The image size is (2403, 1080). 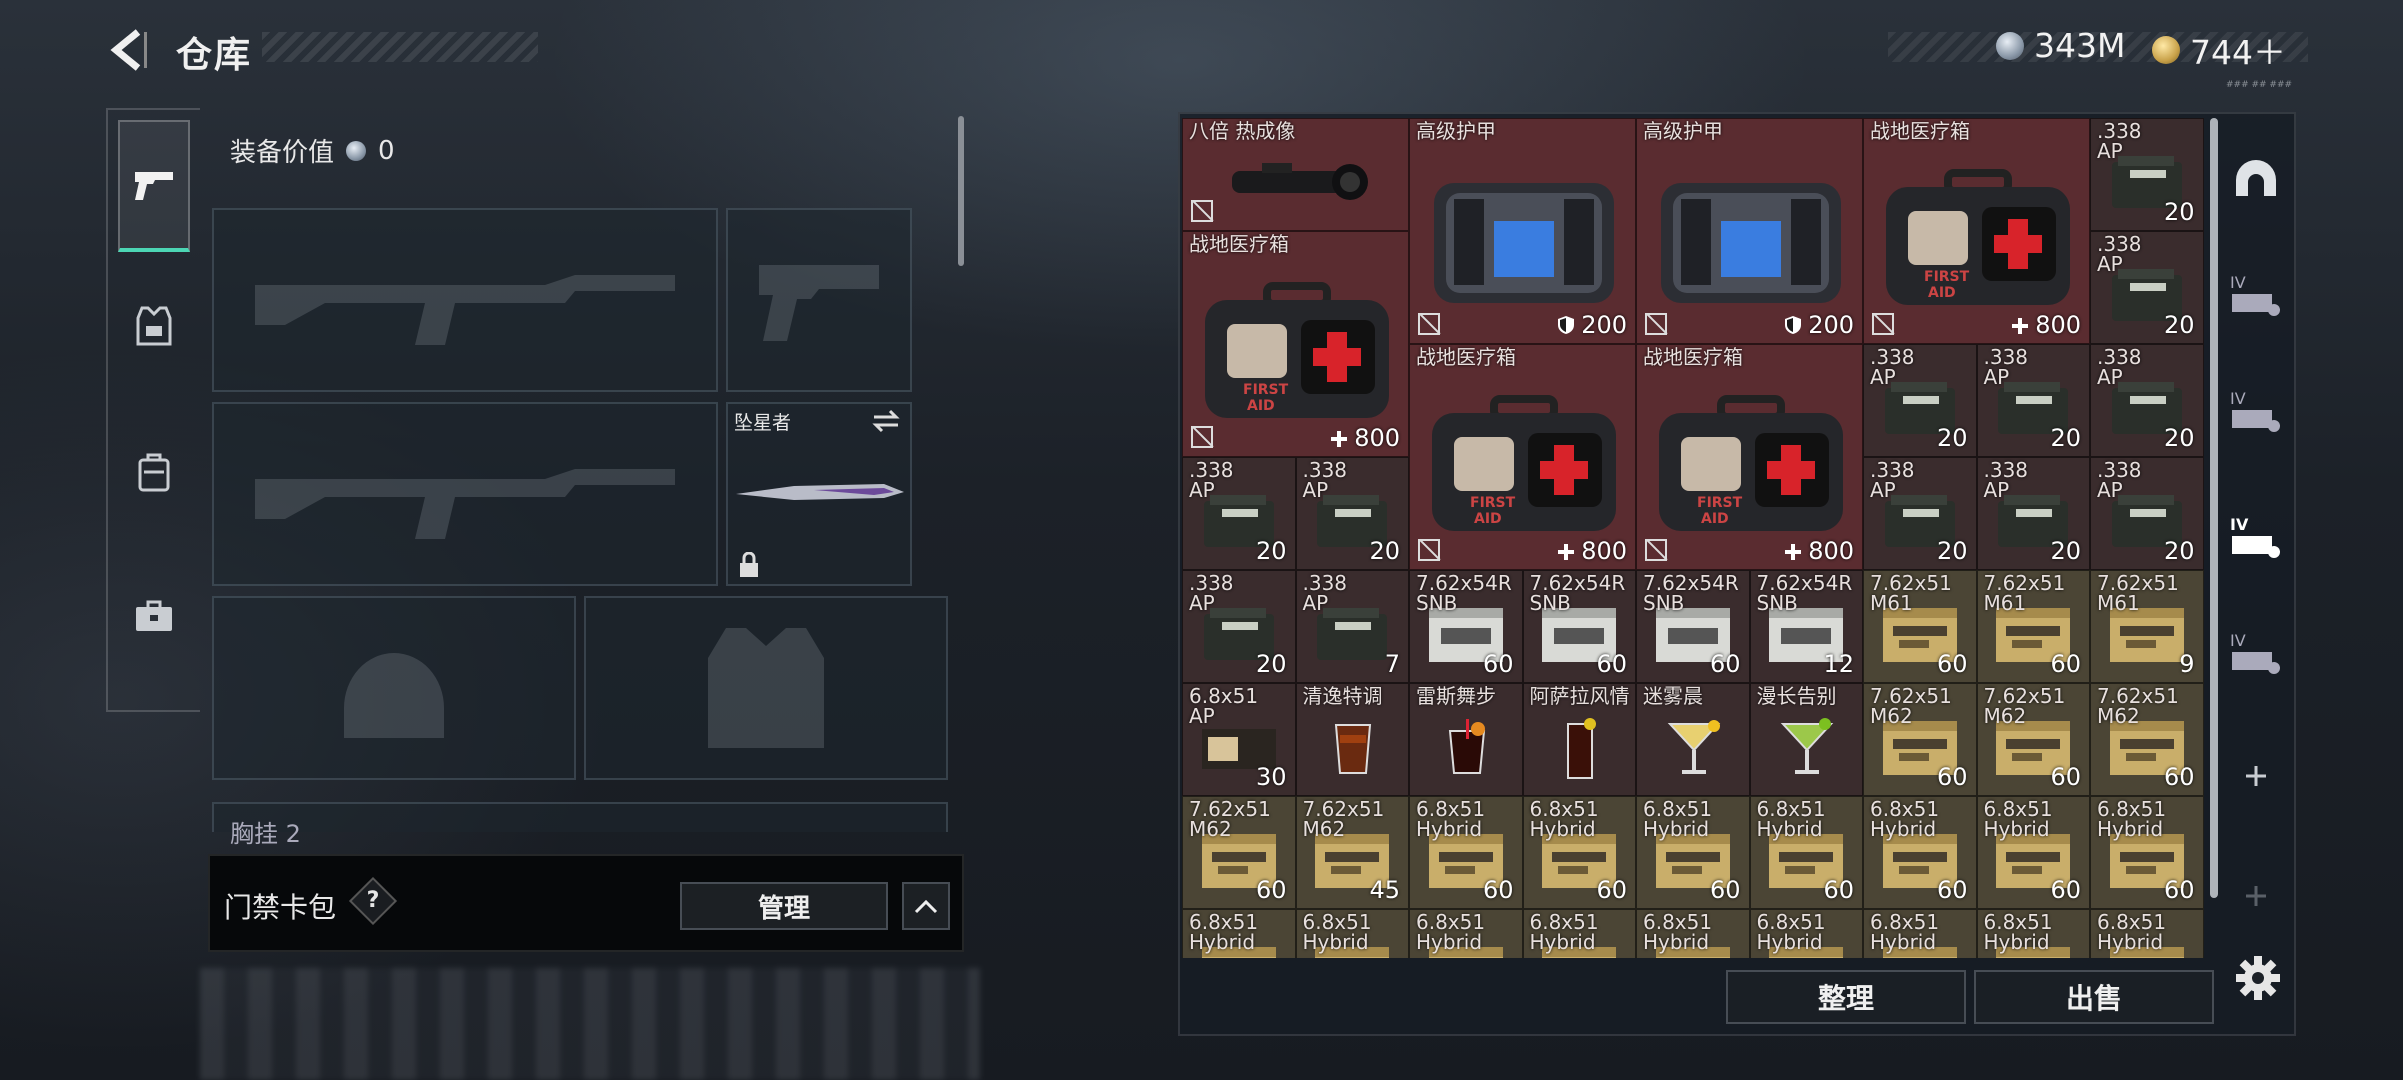 I want to click on inventory-item: 阿萨拉风情, so click(x=1579, y=739).